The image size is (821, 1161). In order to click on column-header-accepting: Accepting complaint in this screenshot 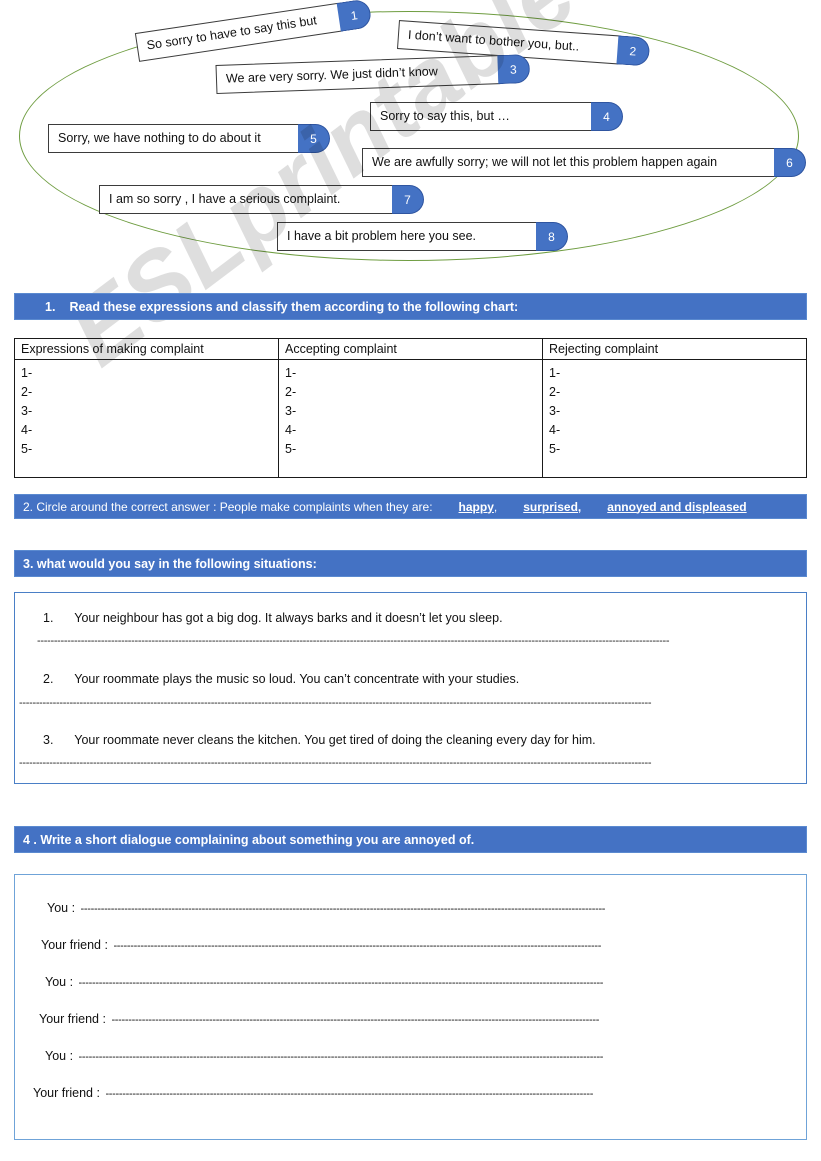, I will do `click(410, 349)`.